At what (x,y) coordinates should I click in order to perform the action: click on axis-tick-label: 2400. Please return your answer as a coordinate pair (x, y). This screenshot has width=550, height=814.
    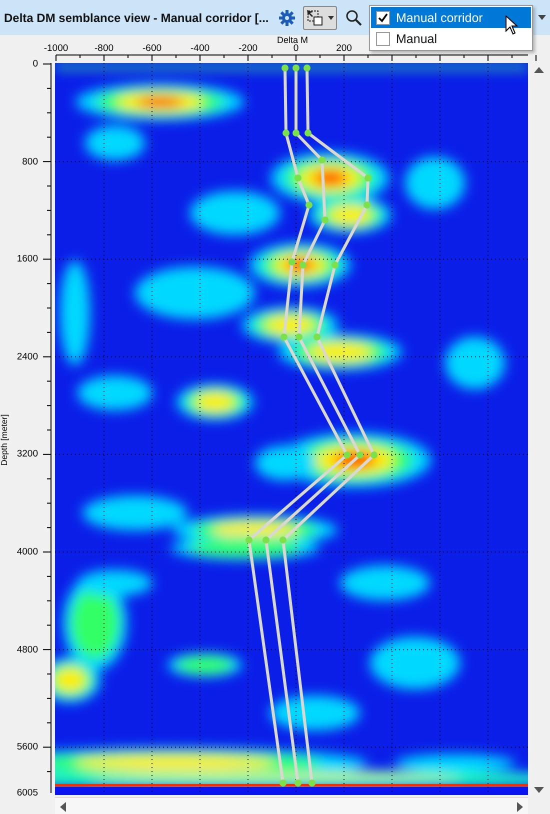
    Looking at the image, I should click on (27, 356).